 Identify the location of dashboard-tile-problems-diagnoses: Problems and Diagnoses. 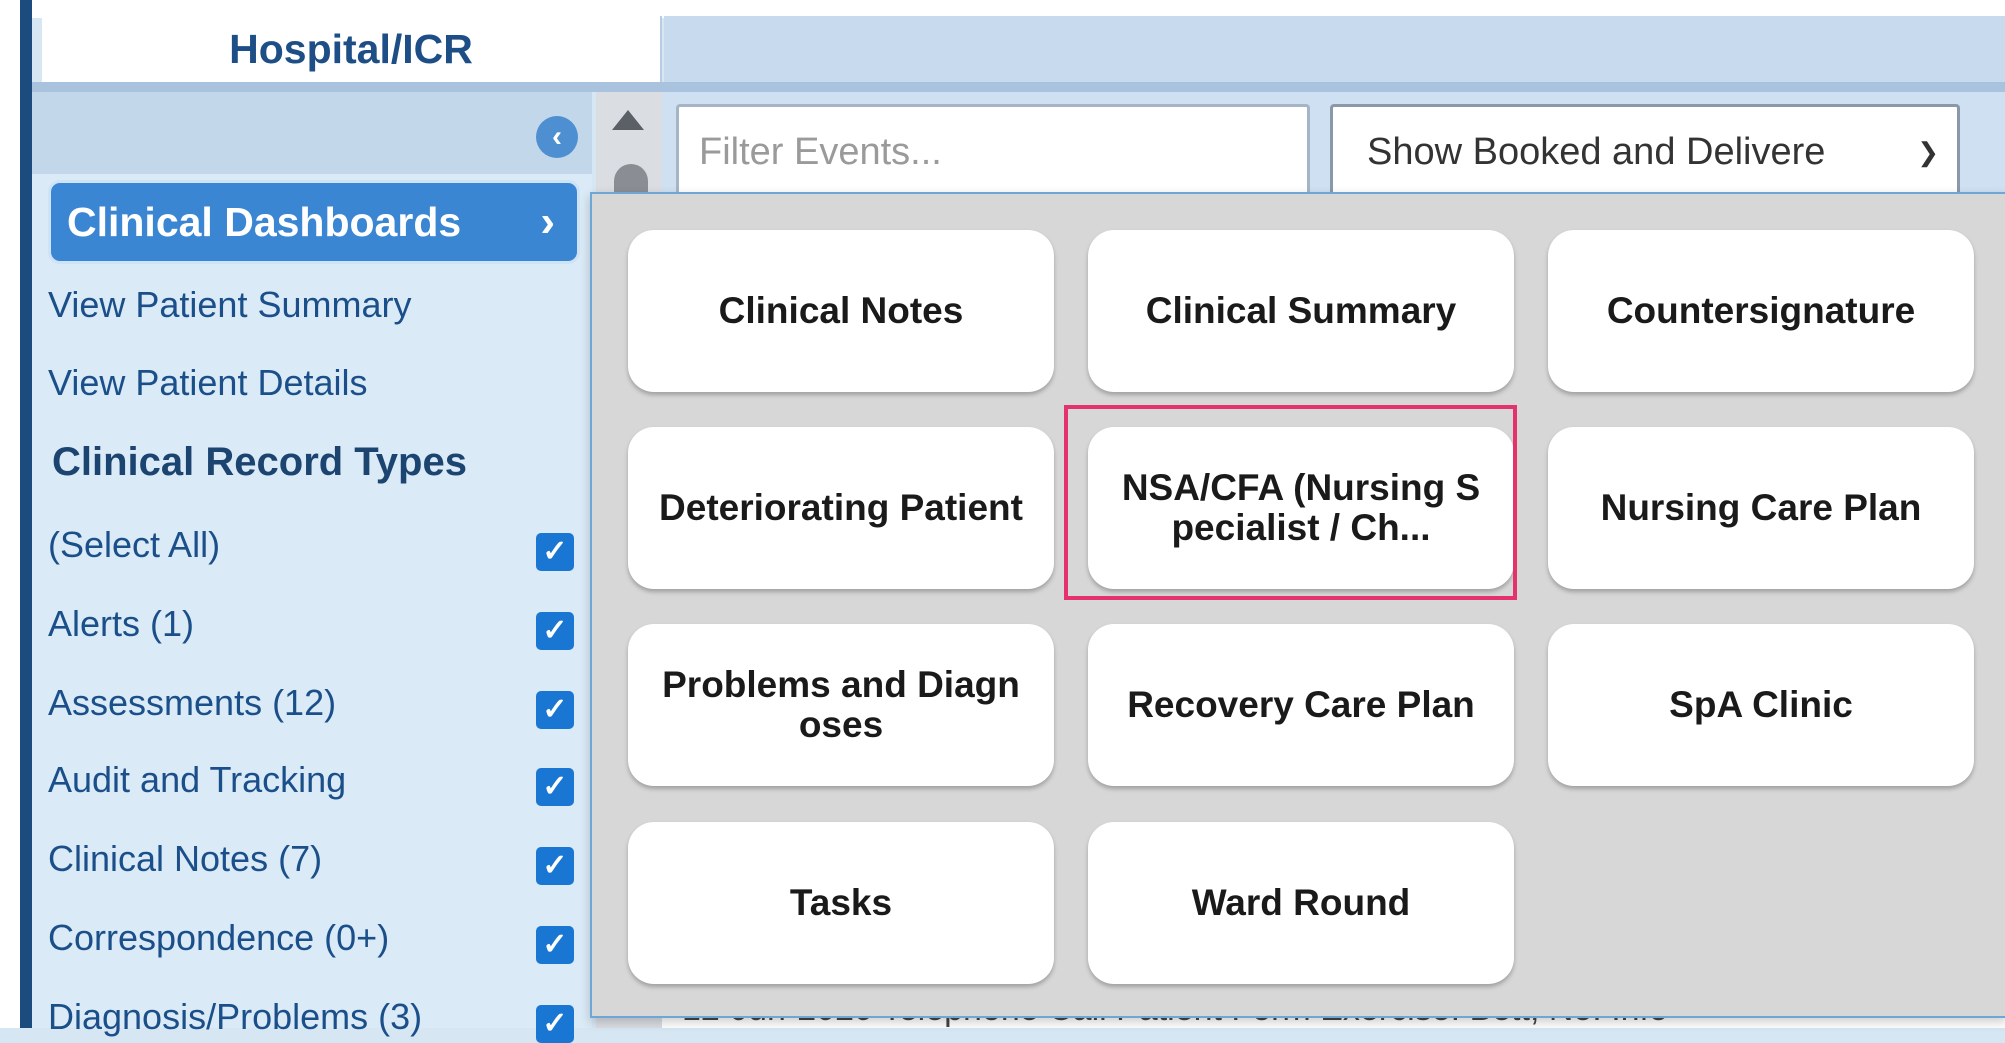
(841, 705).